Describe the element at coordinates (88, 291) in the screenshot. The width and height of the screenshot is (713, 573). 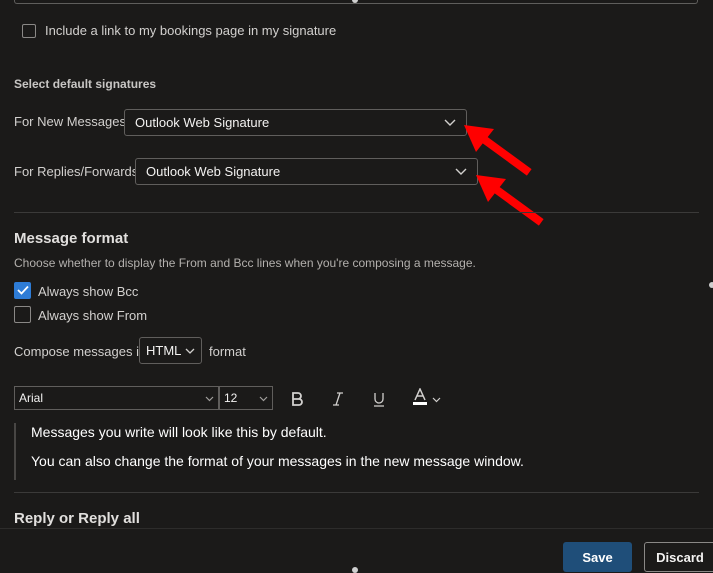
I see `always-show-bcc-label: Always show Bcc` at that location.